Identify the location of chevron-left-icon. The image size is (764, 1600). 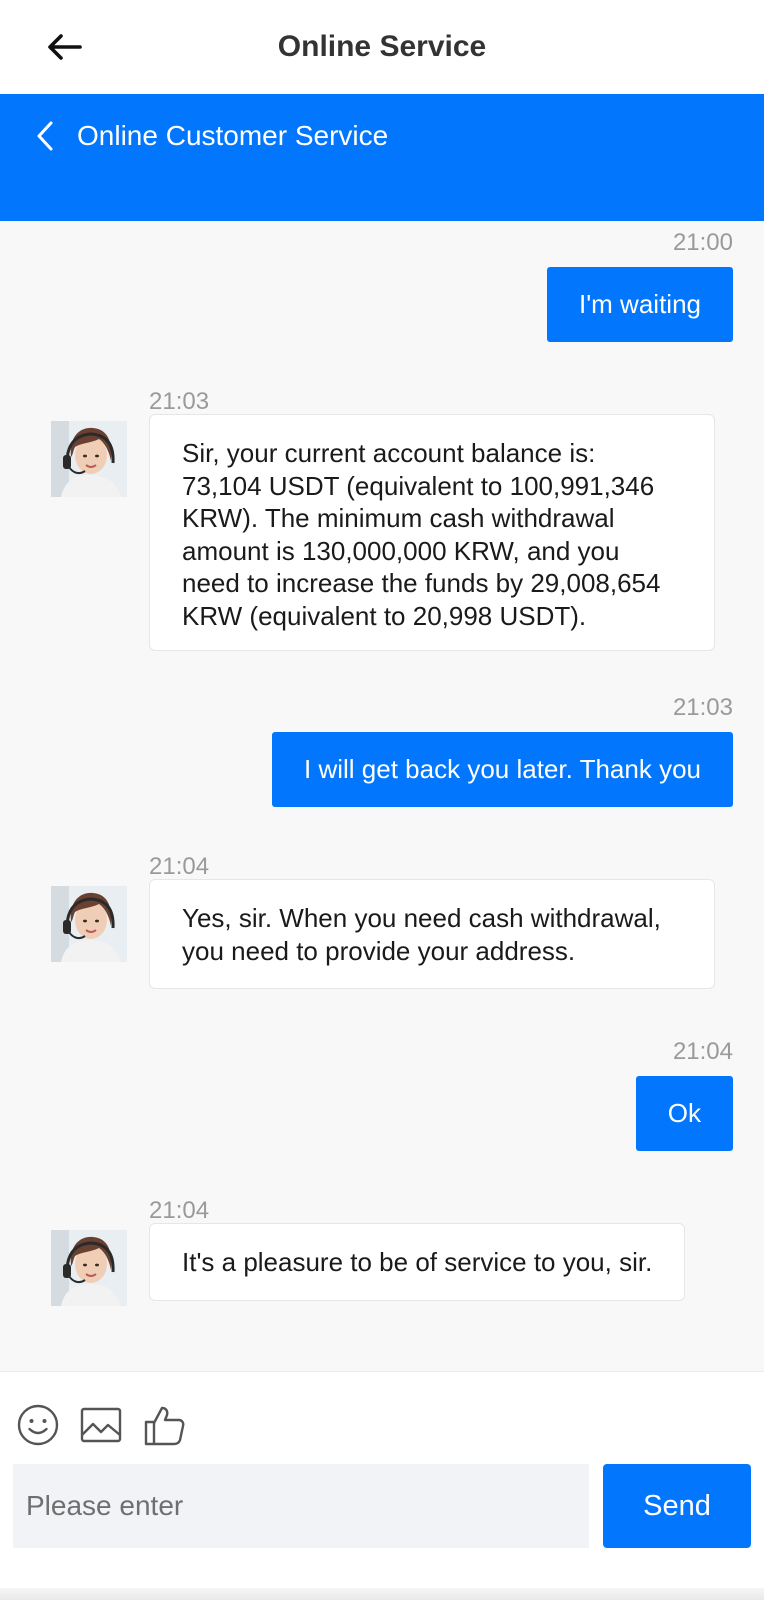
(45, 136).